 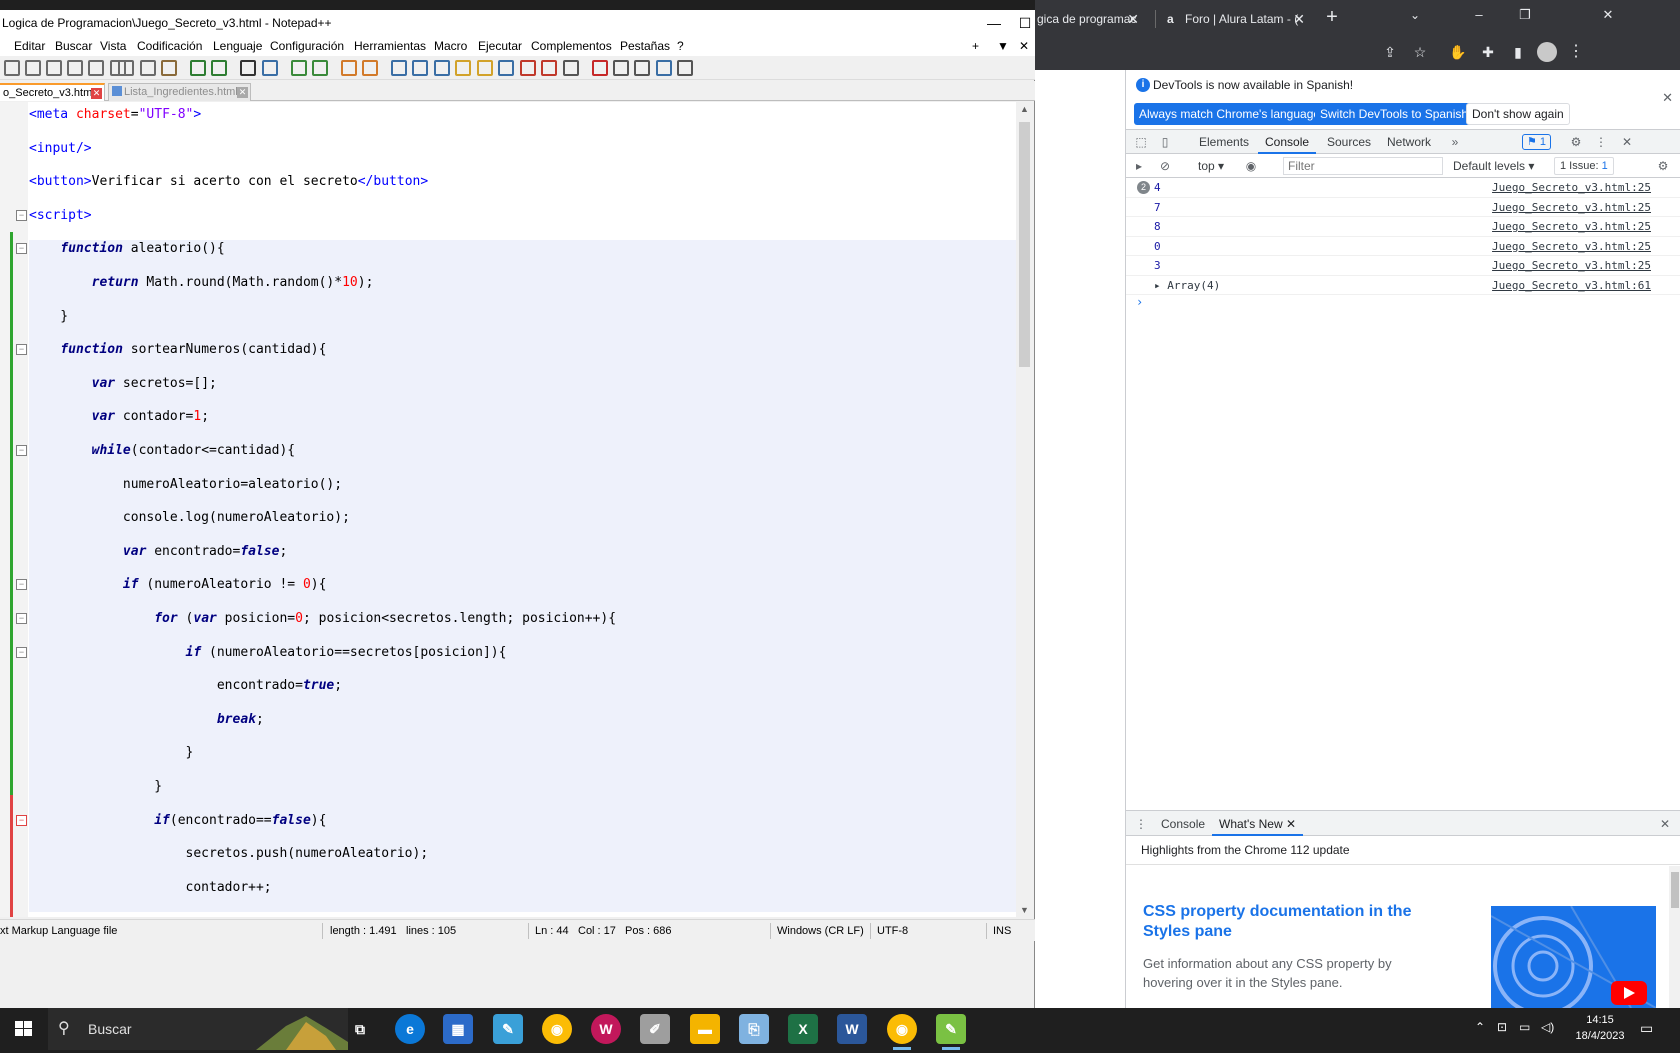 I want to click on paste-icon, so click(x=169, y=68).